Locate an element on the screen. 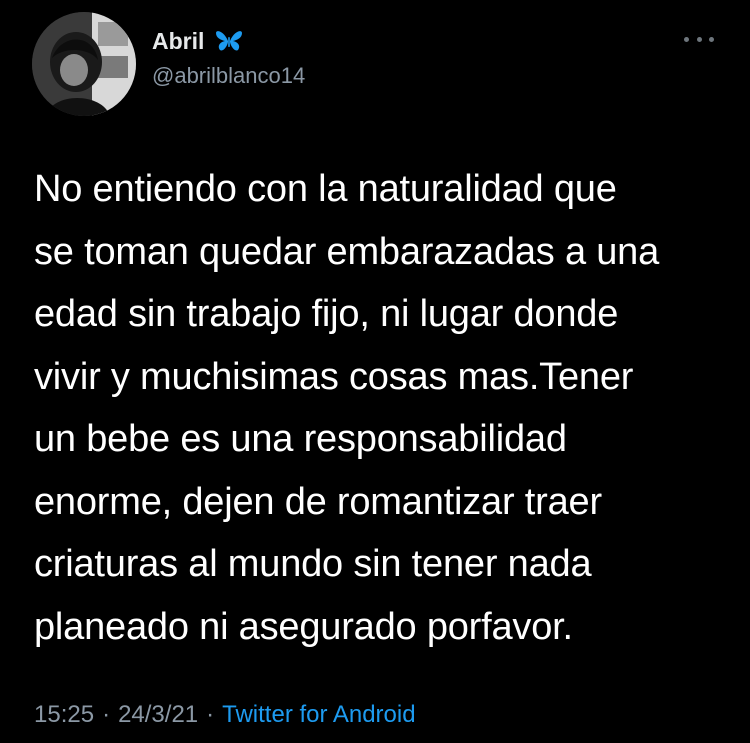 Image resolution: width=750 pixels, height=743 pixels. tweet-source-link: Twitter for Android is located at coordinates (318, 715).